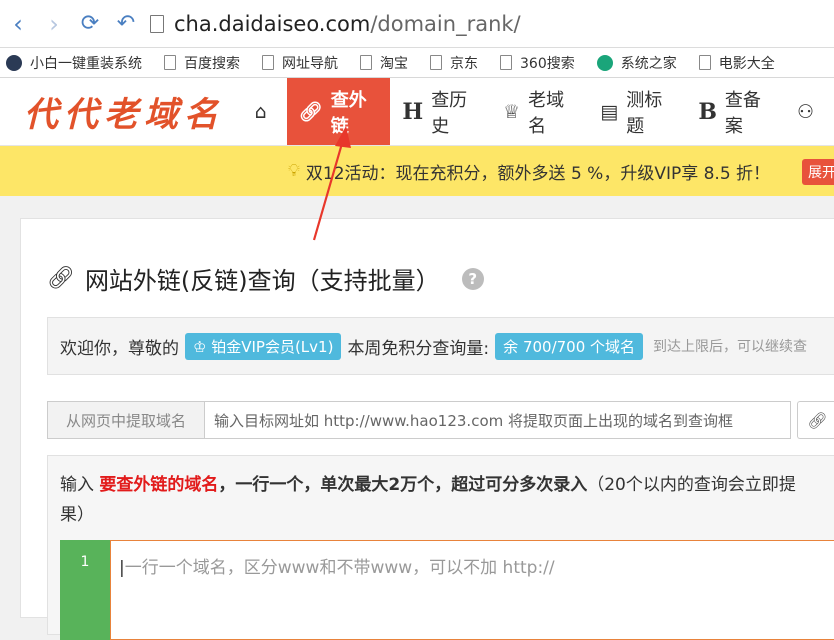 The width and height of the screenshot is (834, 640). What do you see at coordinates (464, 63) in the screenshot?
I see `bookmark-label: 京东` at bounding box center [464, 63].